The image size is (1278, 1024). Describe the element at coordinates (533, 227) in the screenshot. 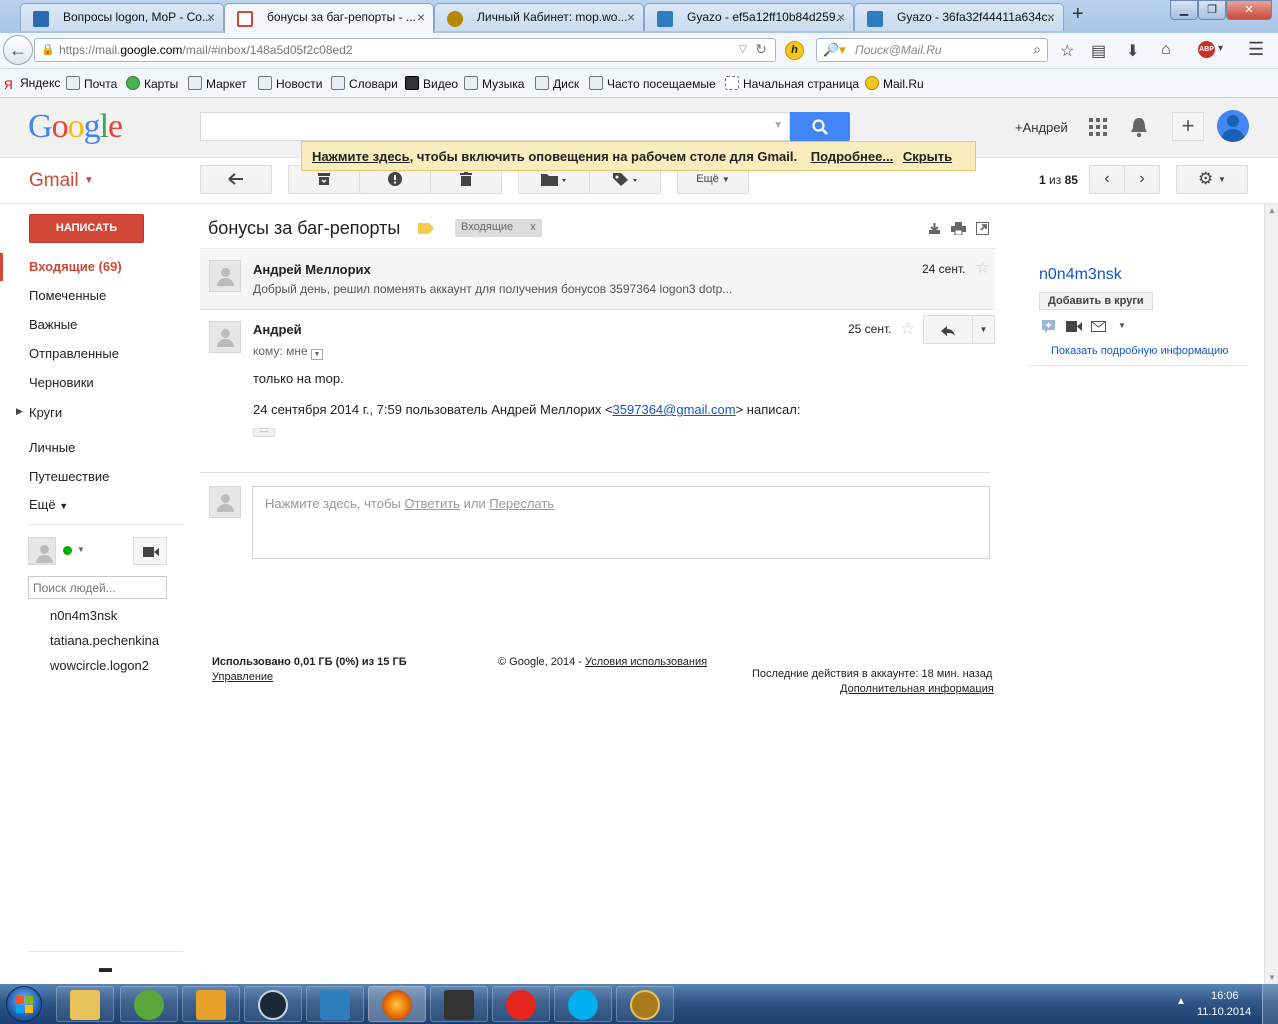

I see `remove-label-icon: x` at that location.